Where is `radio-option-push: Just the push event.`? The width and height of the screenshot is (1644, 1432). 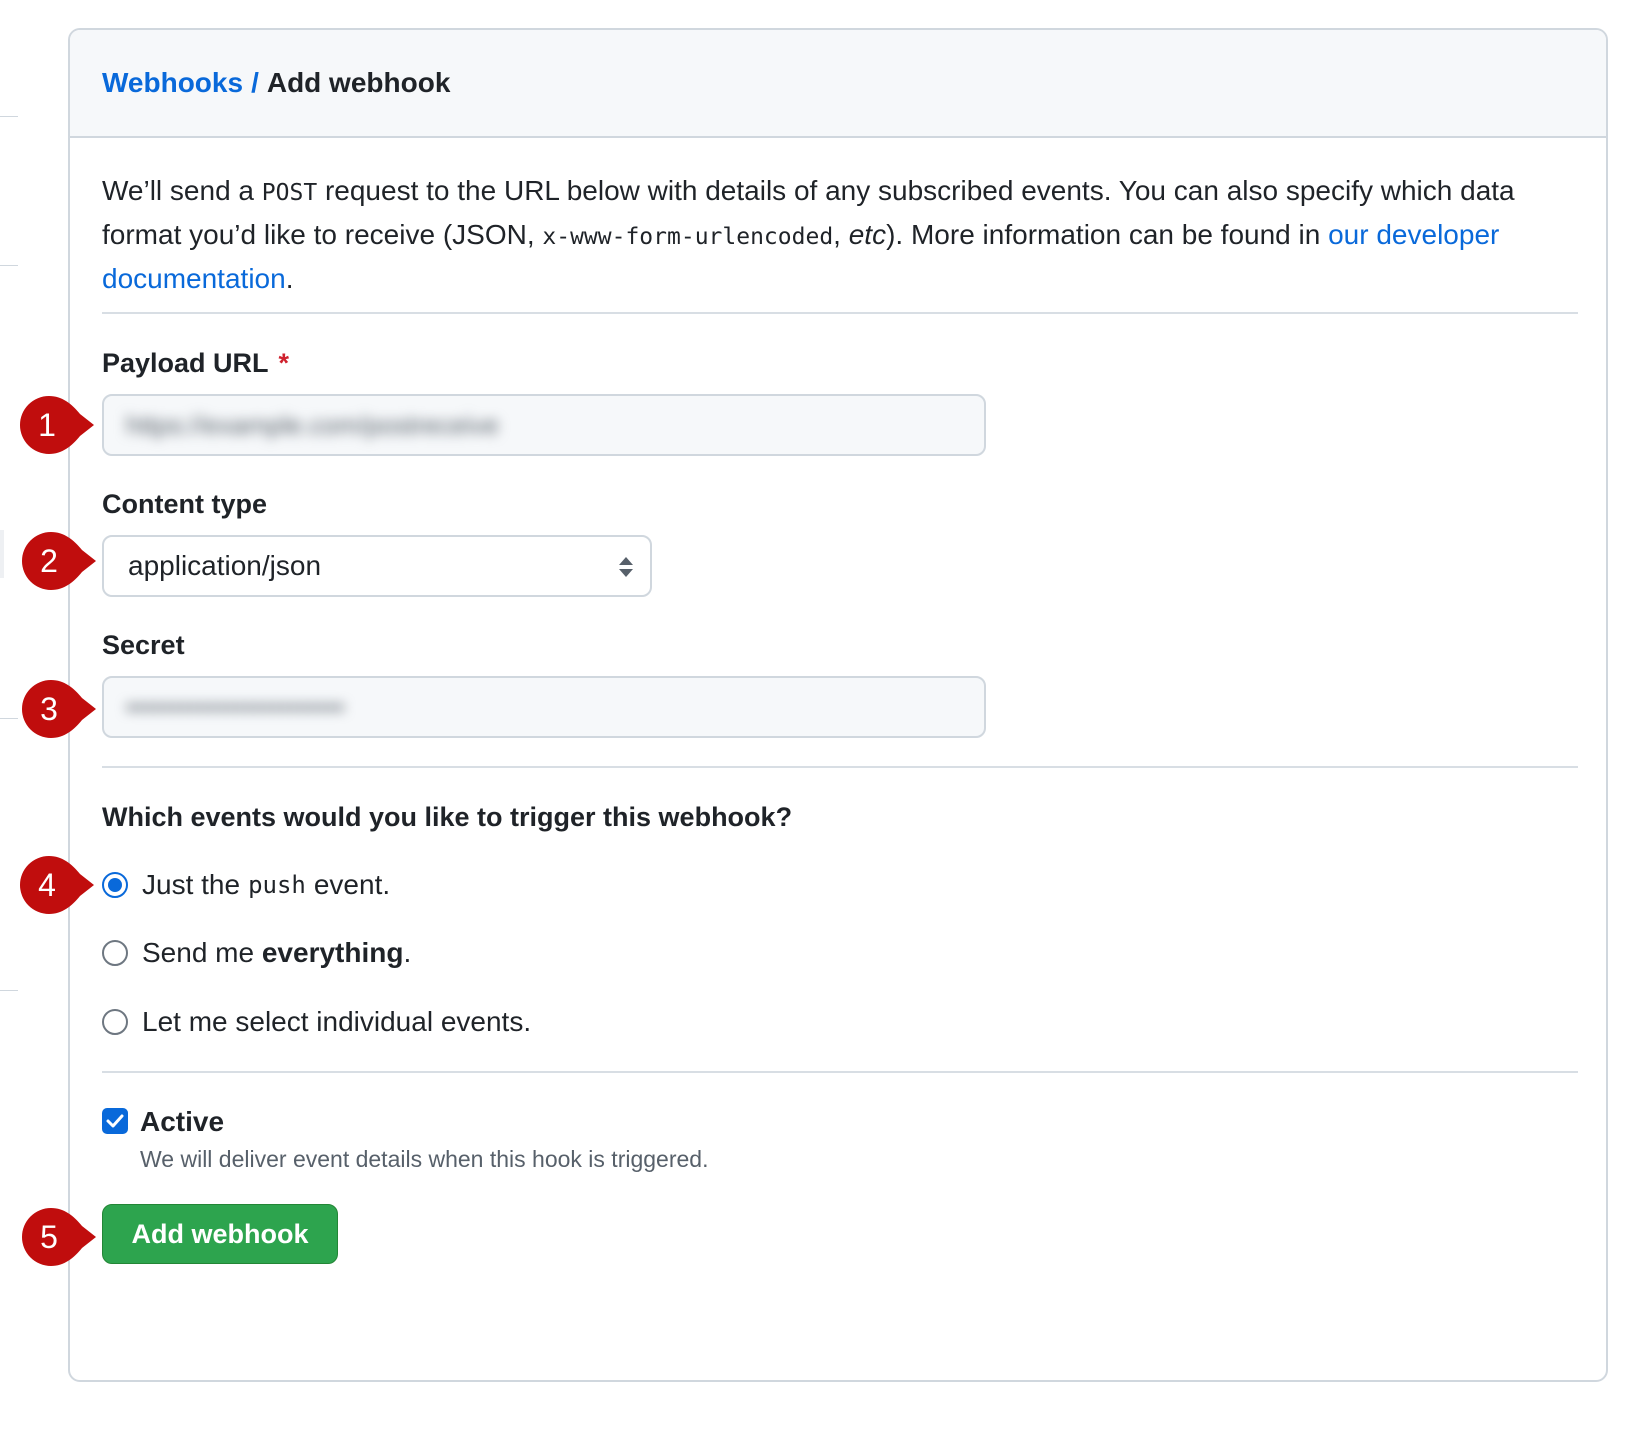
radio-option-push: Just the push event. is located at coordinates (246, 885).